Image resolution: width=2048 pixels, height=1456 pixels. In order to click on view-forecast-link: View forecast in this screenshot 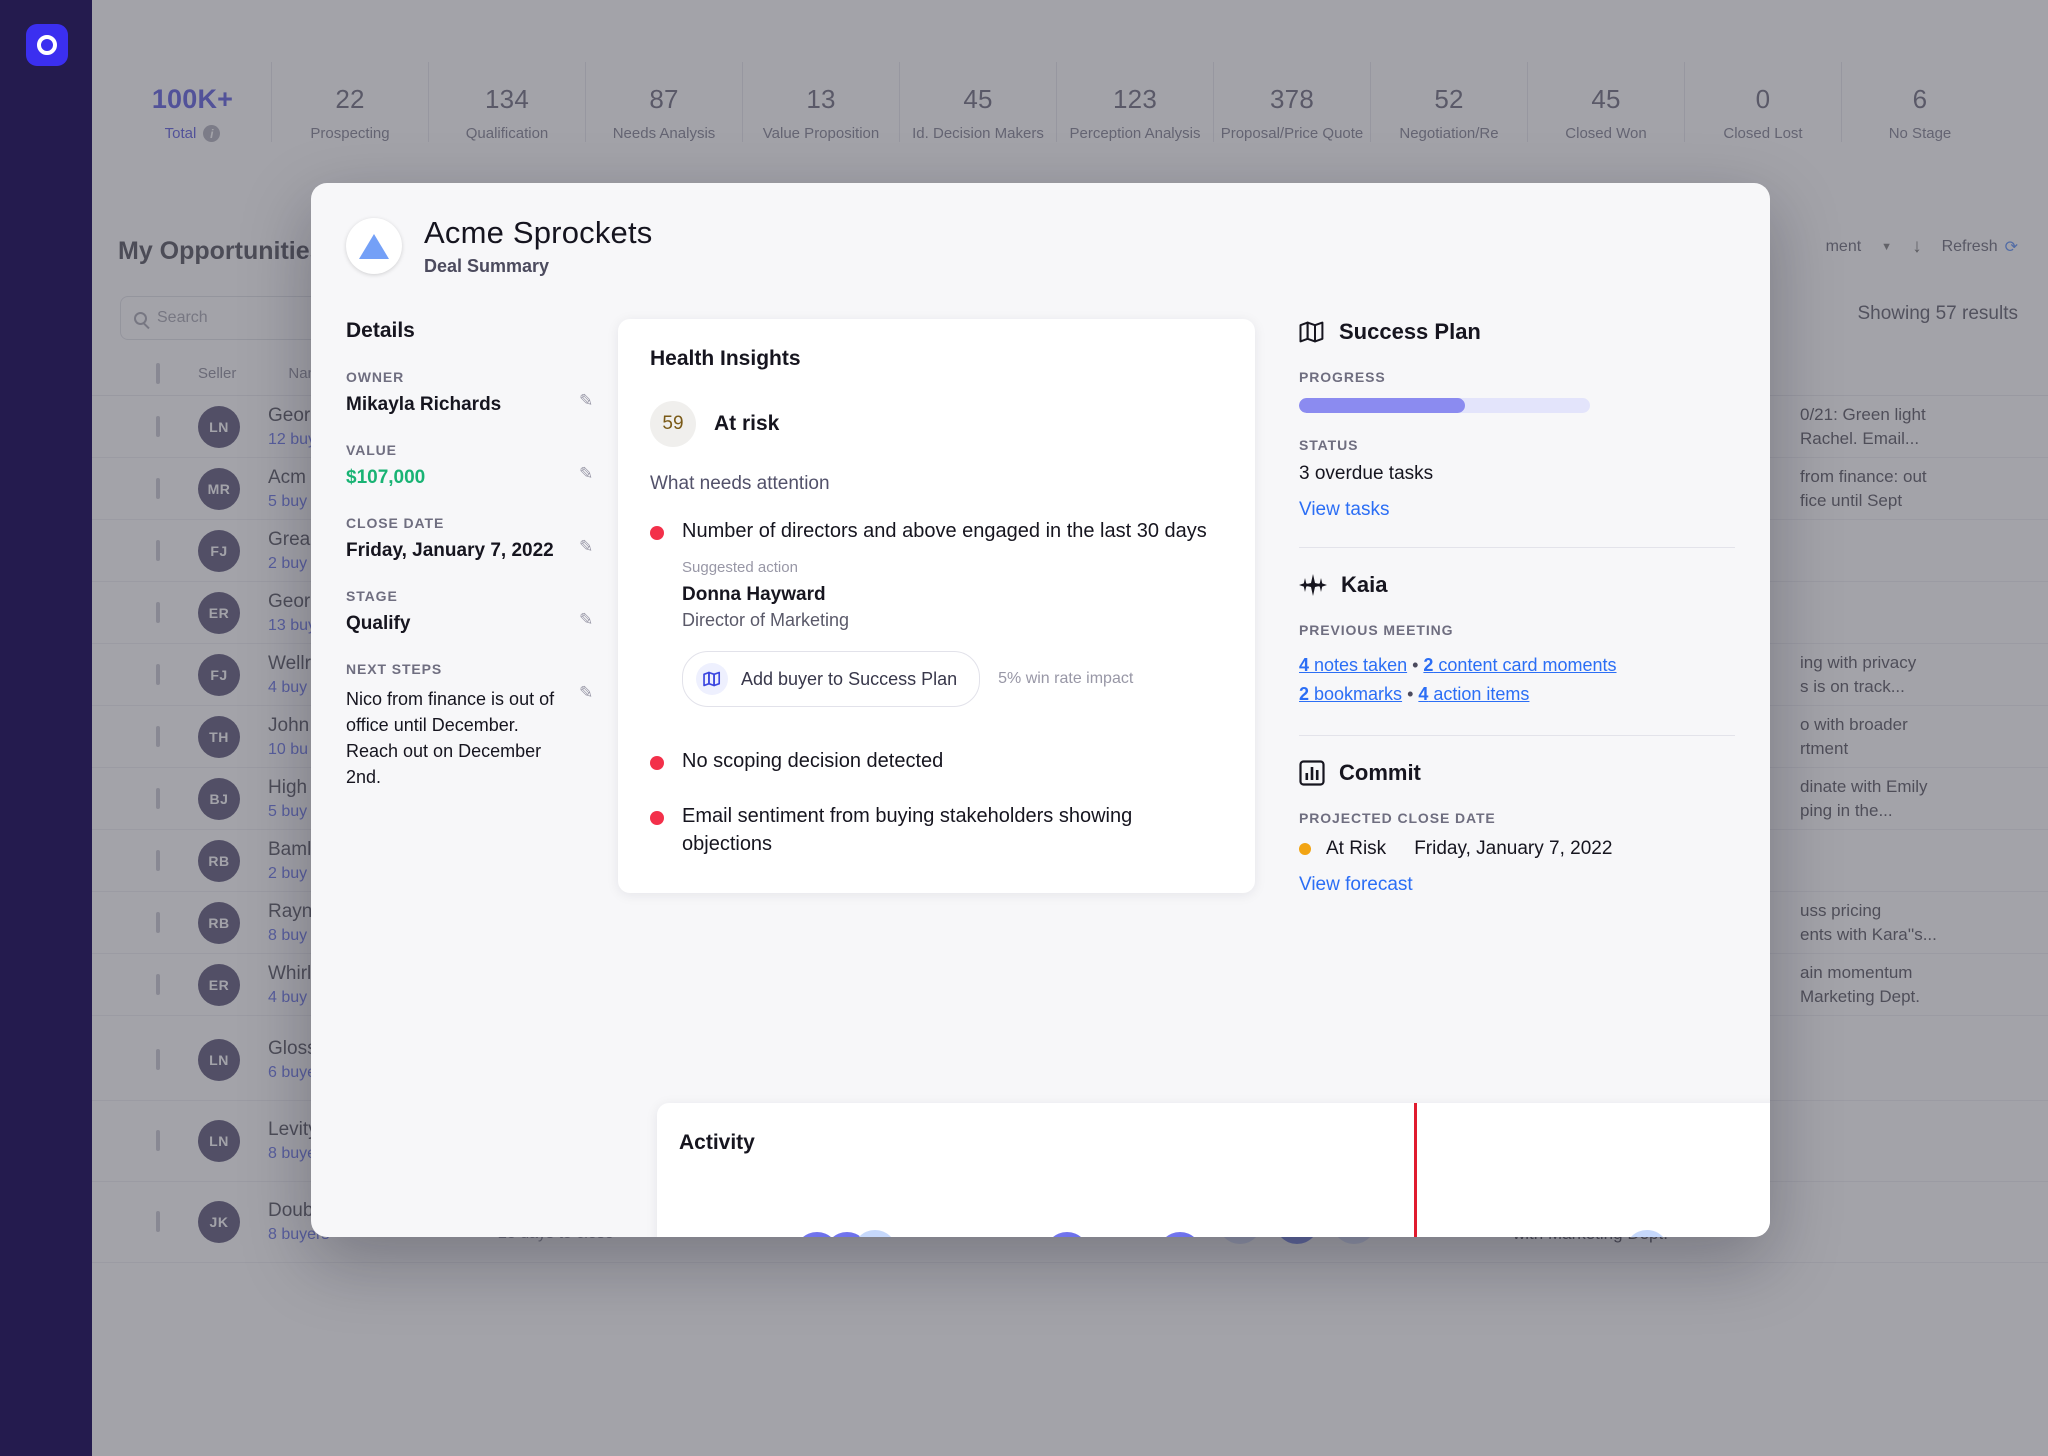, I will do `click(1517, 885)`.